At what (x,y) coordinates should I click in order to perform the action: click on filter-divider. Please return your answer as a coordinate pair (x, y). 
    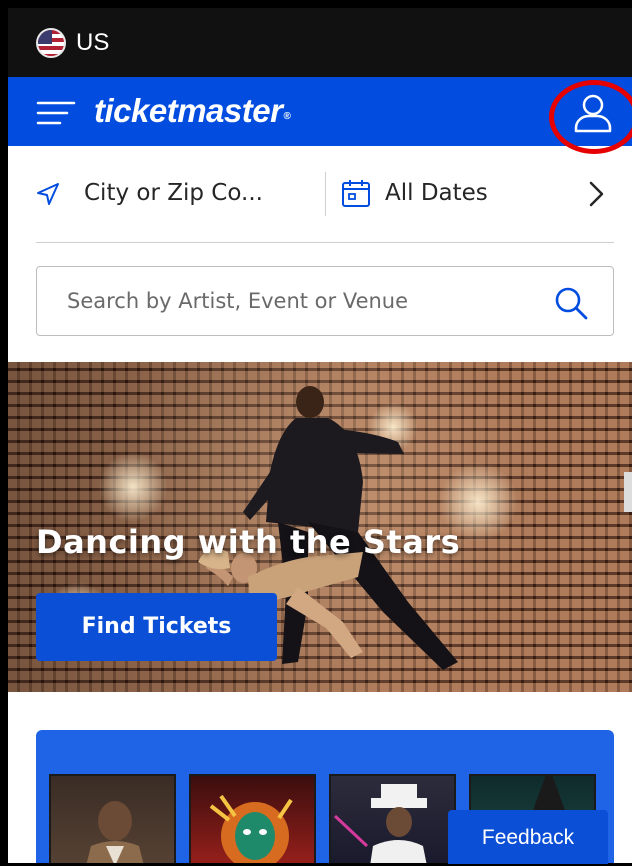
    Looking at the image, I should click on (325, 194).